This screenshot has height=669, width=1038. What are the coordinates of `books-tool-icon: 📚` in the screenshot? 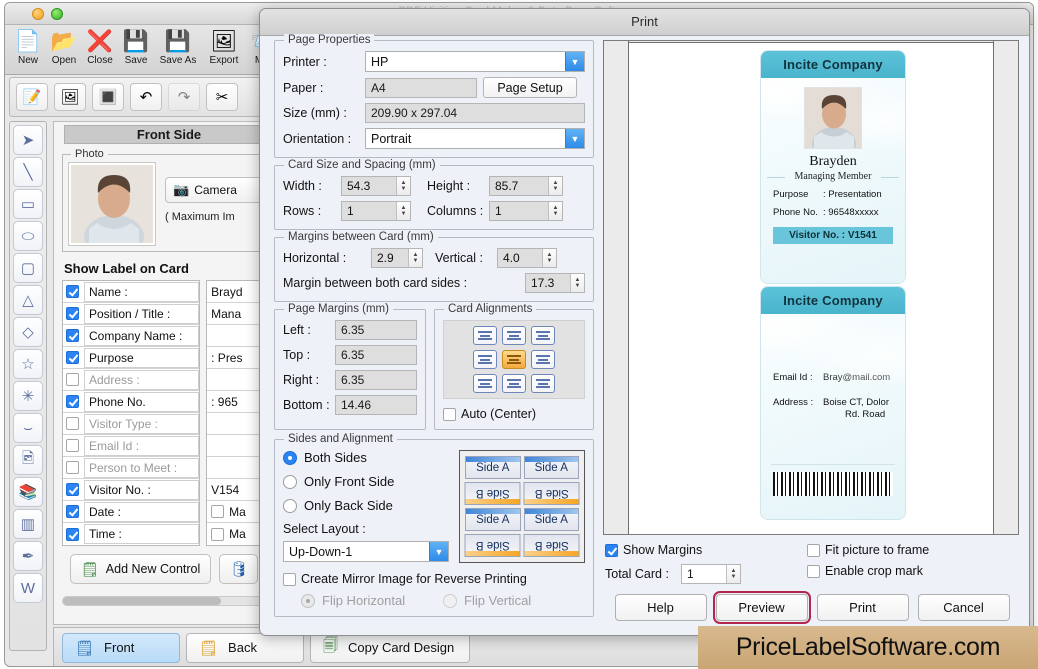 It's located at (28, 492).